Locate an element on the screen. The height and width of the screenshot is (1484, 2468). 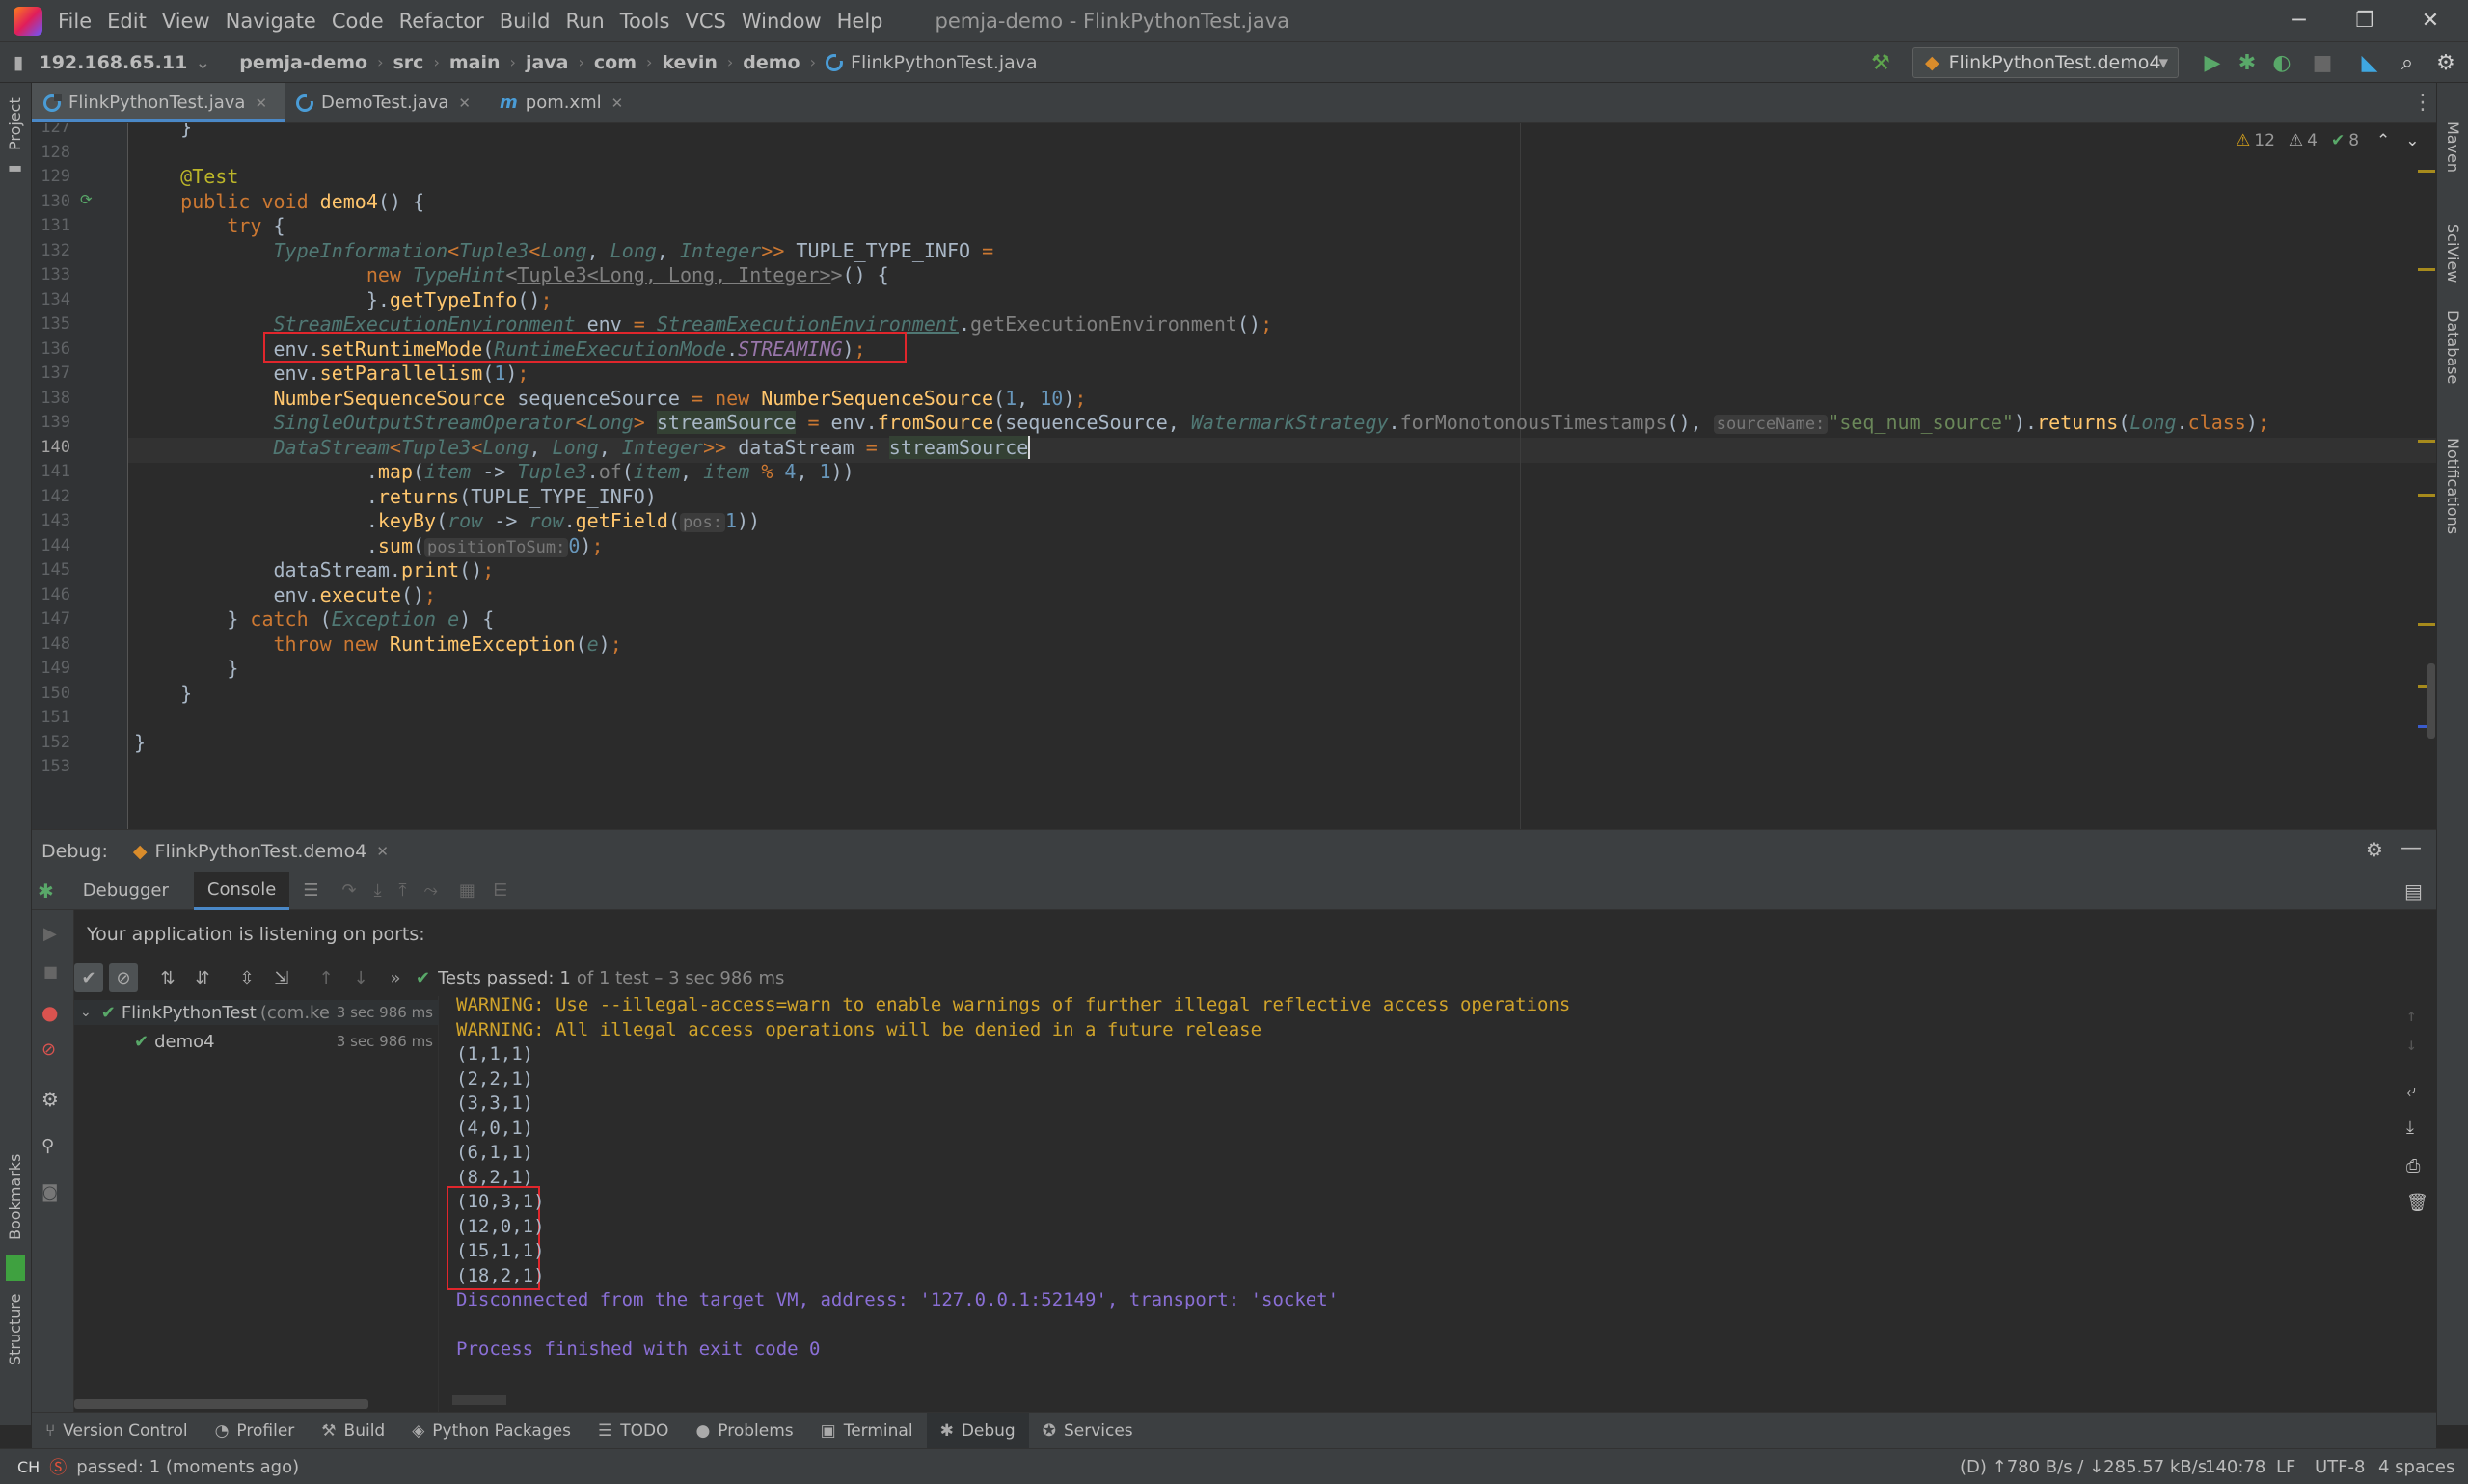
line-number: 152 is located at coordinates (51, 743).